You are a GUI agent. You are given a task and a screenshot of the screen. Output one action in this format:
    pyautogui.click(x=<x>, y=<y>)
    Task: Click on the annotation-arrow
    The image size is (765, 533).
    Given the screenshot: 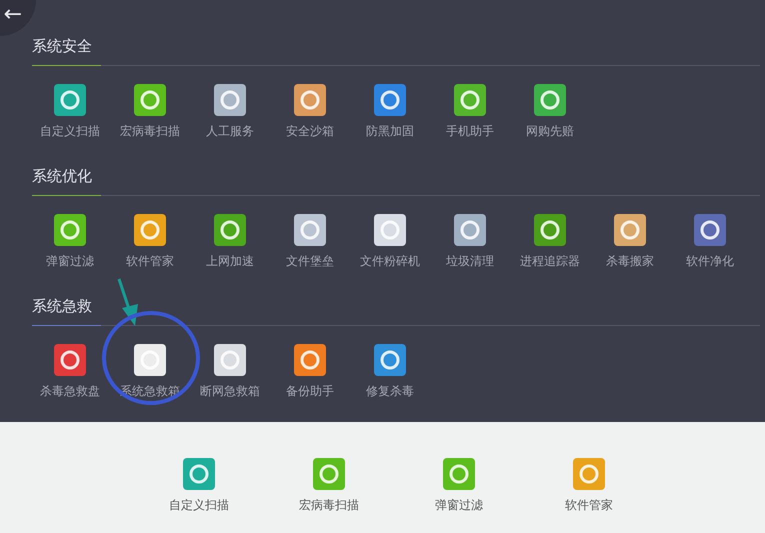 What is the action you would take?
    pyautogui.click(x=128, y=302)
    